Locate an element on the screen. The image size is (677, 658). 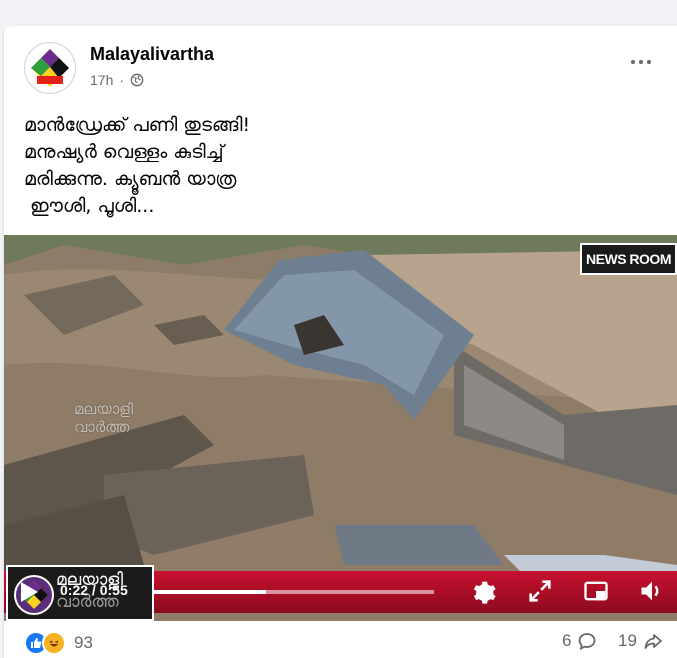
post-meta: 17h · is located at coordinates (117, 80).